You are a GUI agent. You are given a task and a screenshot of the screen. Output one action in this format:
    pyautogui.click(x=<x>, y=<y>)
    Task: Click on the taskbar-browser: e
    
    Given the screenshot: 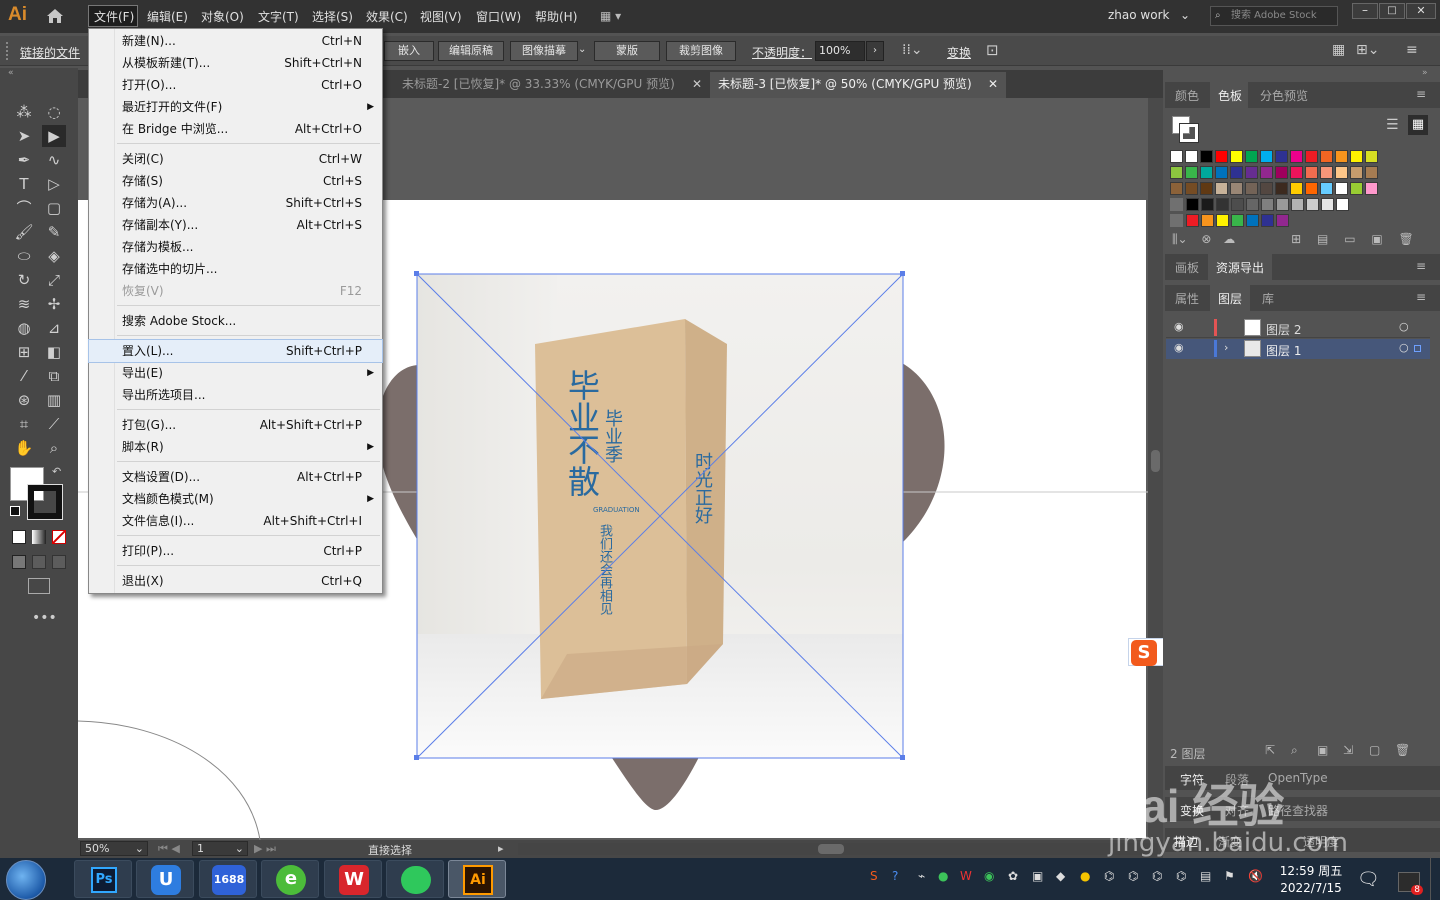 What is the action you would take?
    pyautogui.click(x=290, y=879)
    